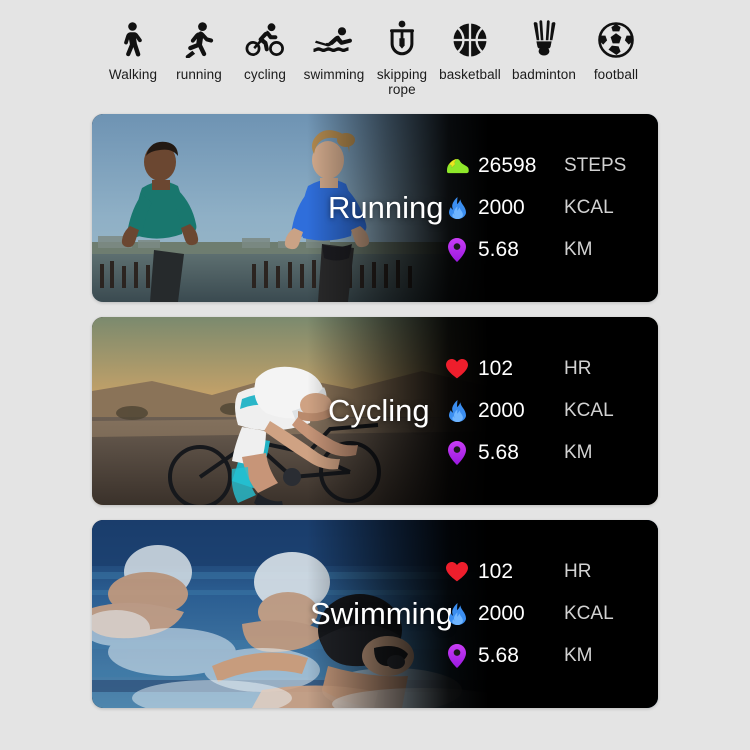 This screenshot has height=750, width=750. What do you see at coordinates (379, 410) in the screenshot?
I see `card-title: Cycling` at bounding box center [379, 410].